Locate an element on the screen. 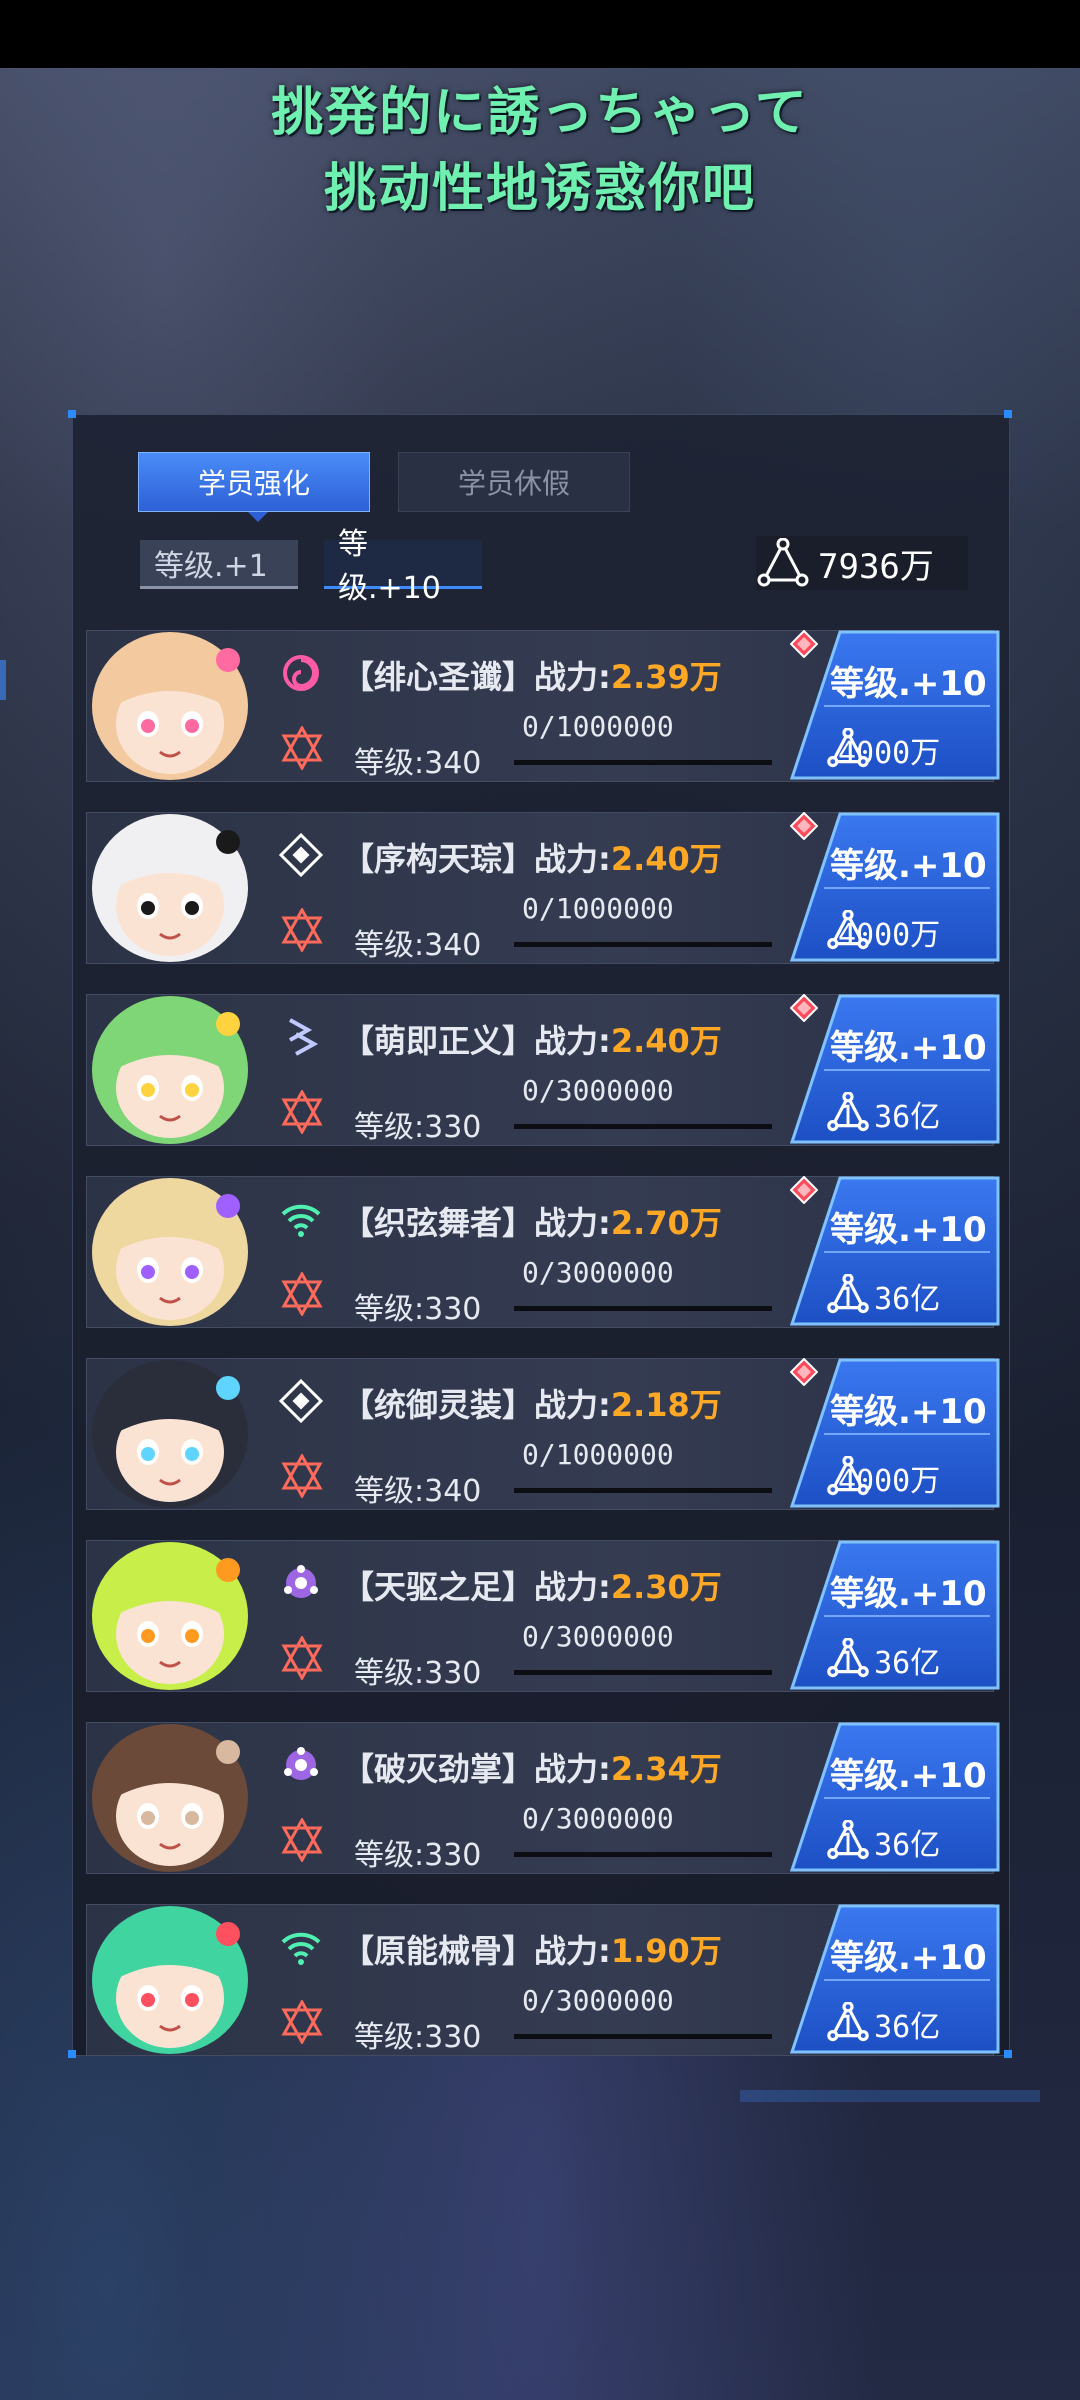 This screenshot has width=1080, height=2400. swirl-icon is located at coordinates (301, 673).